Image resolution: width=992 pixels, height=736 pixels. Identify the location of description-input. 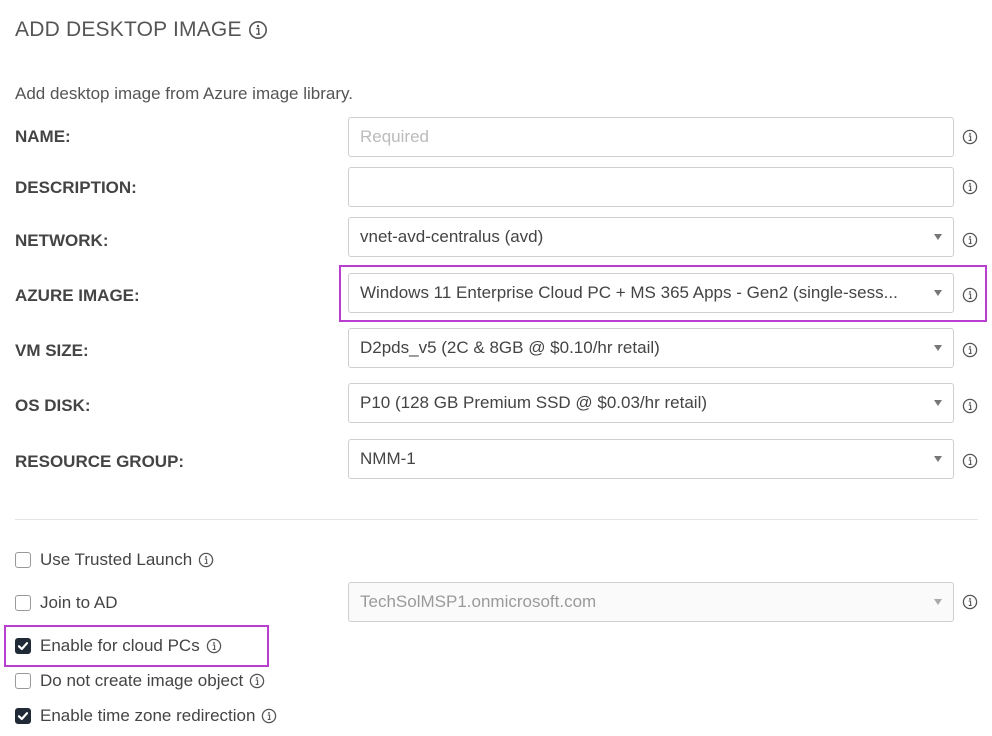
(651, 187).